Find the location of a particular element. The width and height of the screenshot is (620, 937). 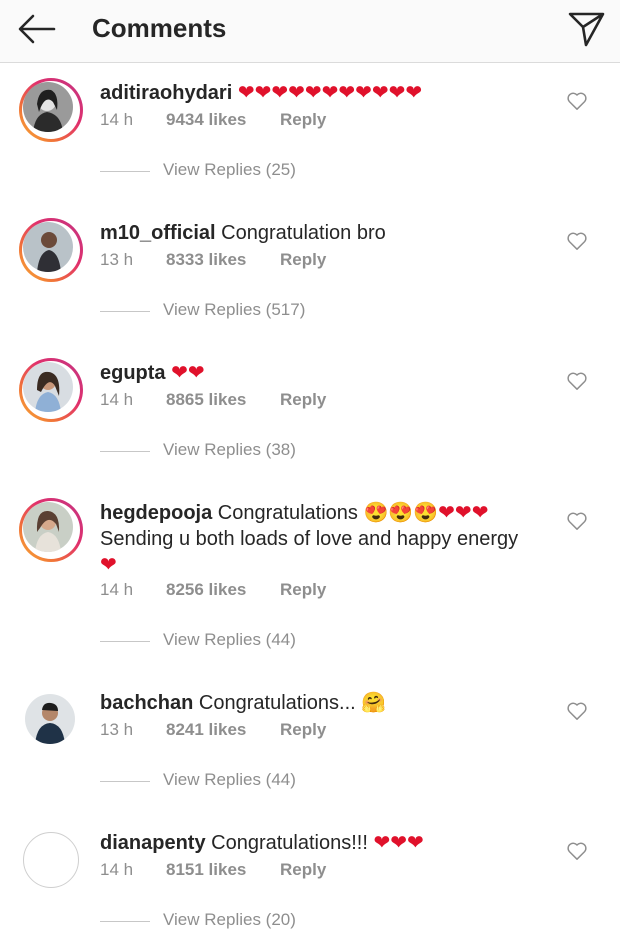

comment-likes: 9434 likes is located at coordinates (223, 120).